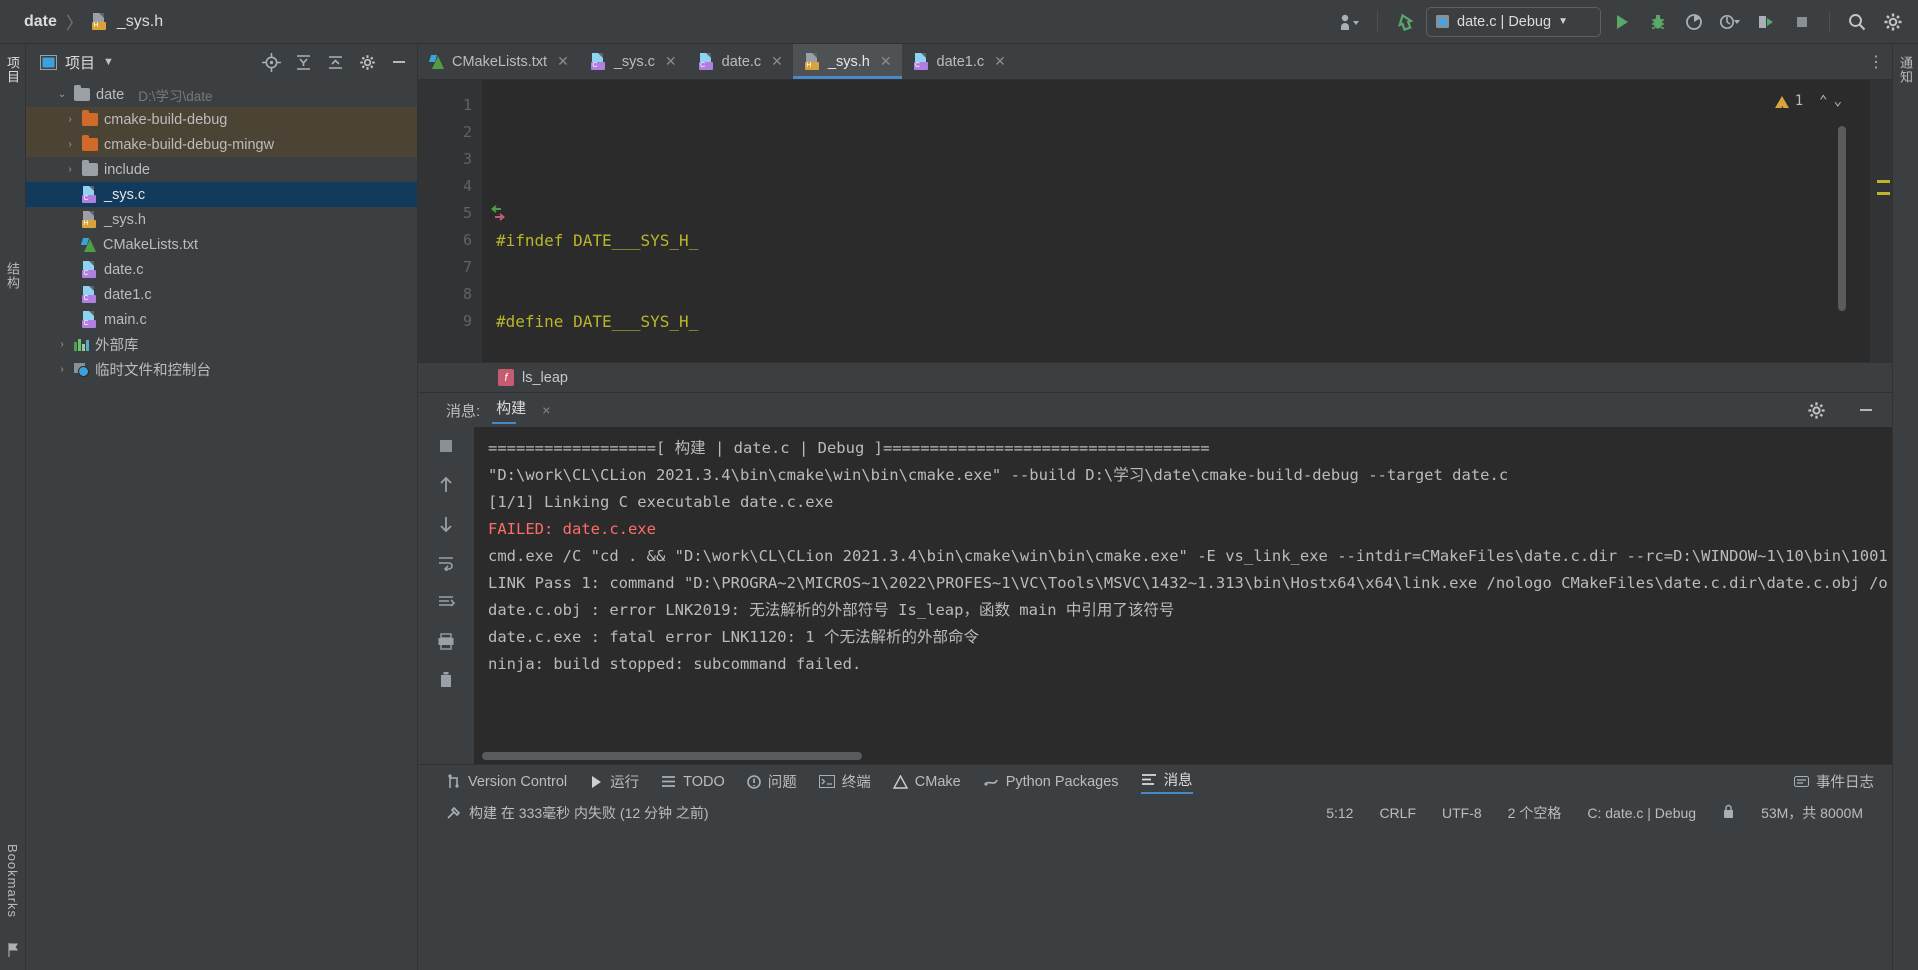  I want to click on tree-row-cmake-build-debug-mingw: › cmake-build-debug-mingw, so click(221, 144).